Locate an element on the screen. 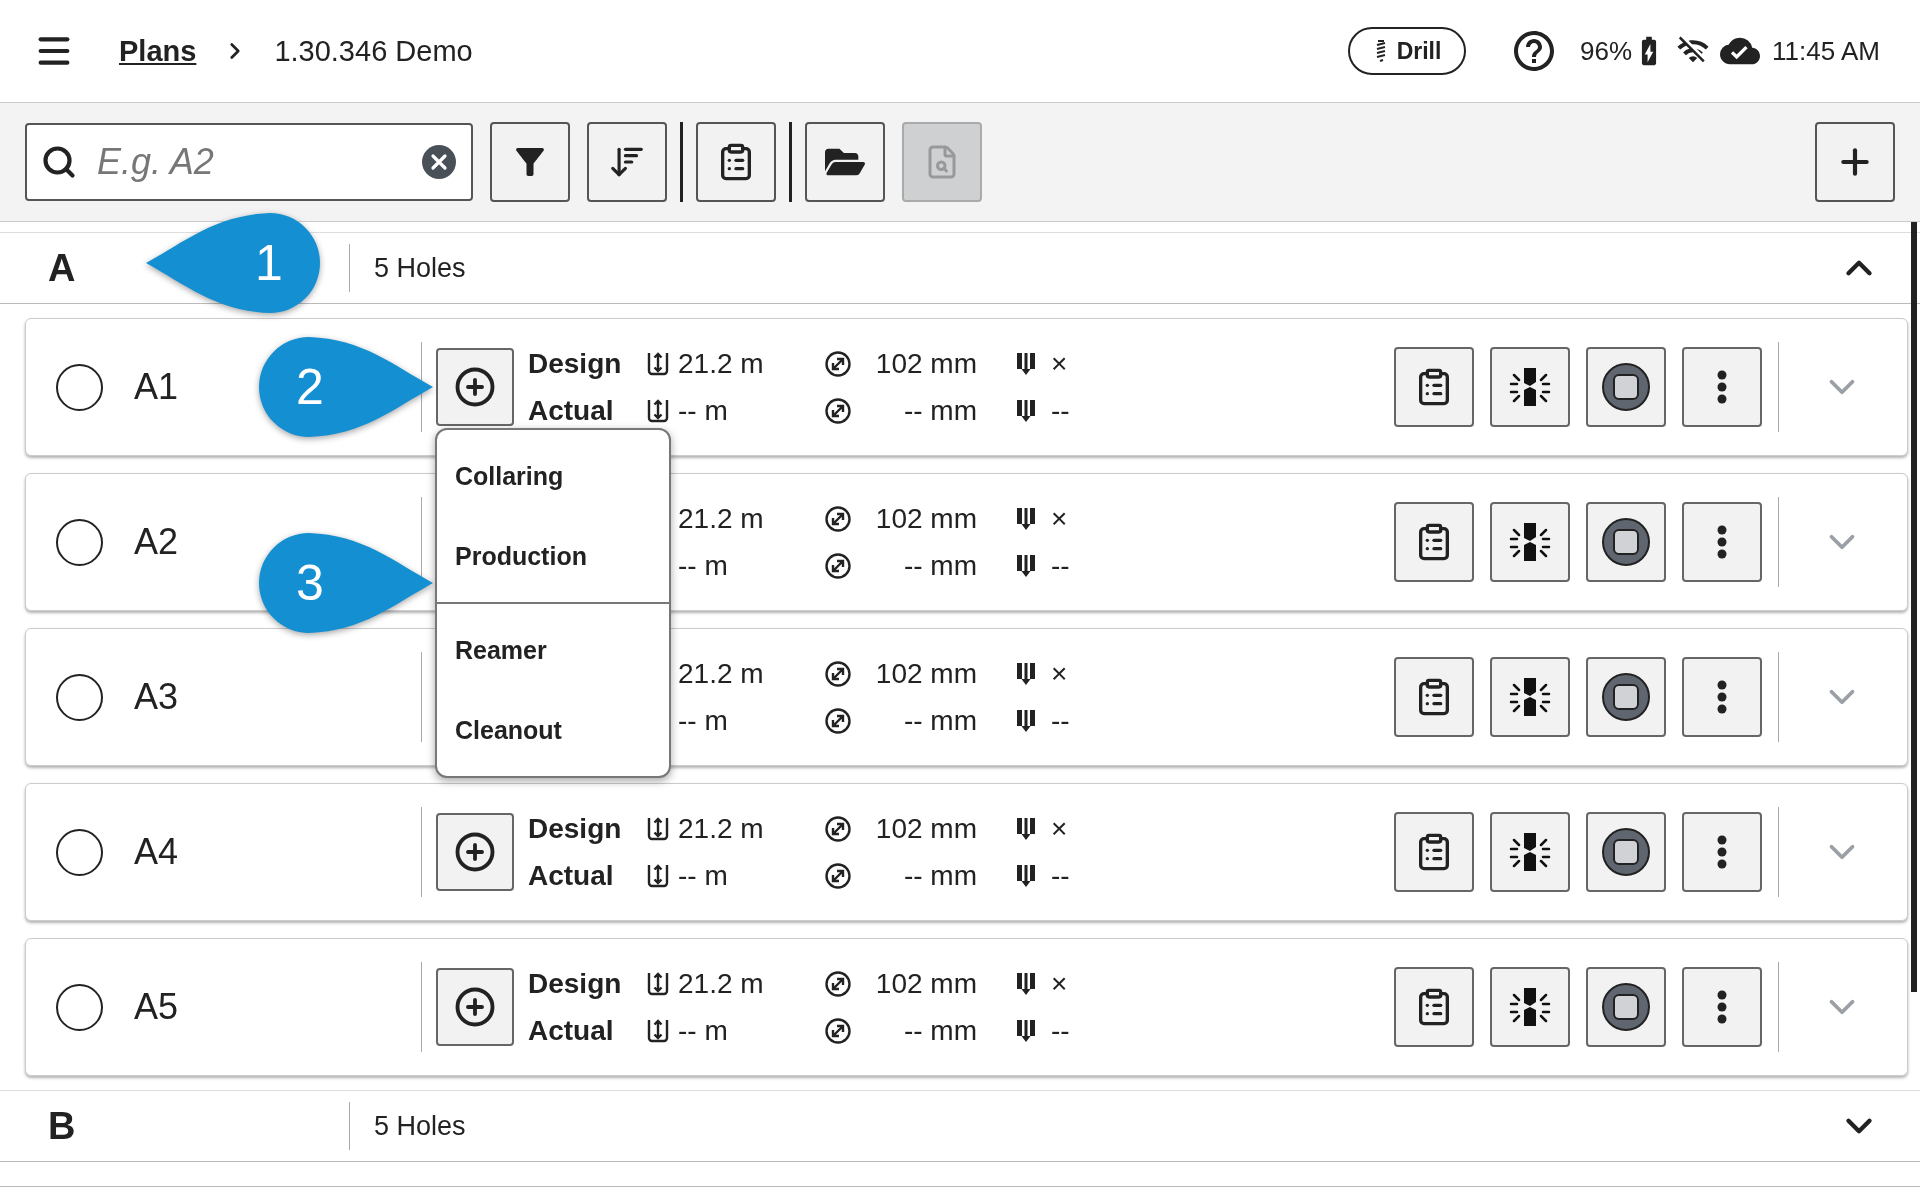 Image resolution: width=1920 pixels, height=1201 pixels. menu-item: Cleanout is located at coordinates (553, 730).